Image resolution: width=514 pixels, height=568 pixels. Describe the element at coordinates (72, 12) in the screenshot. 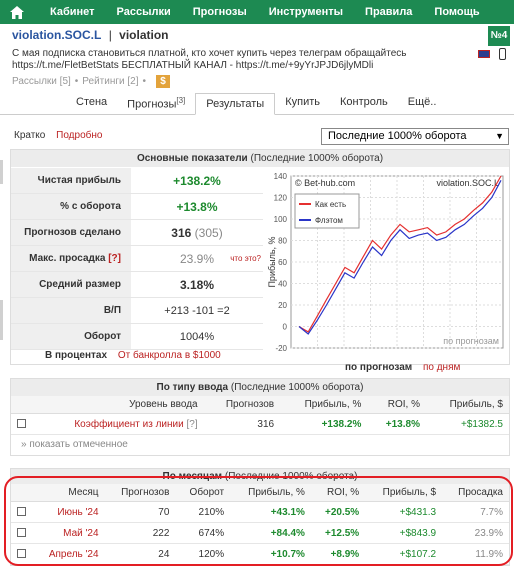

I see `nav-cabinet: Кабинет` at that location.